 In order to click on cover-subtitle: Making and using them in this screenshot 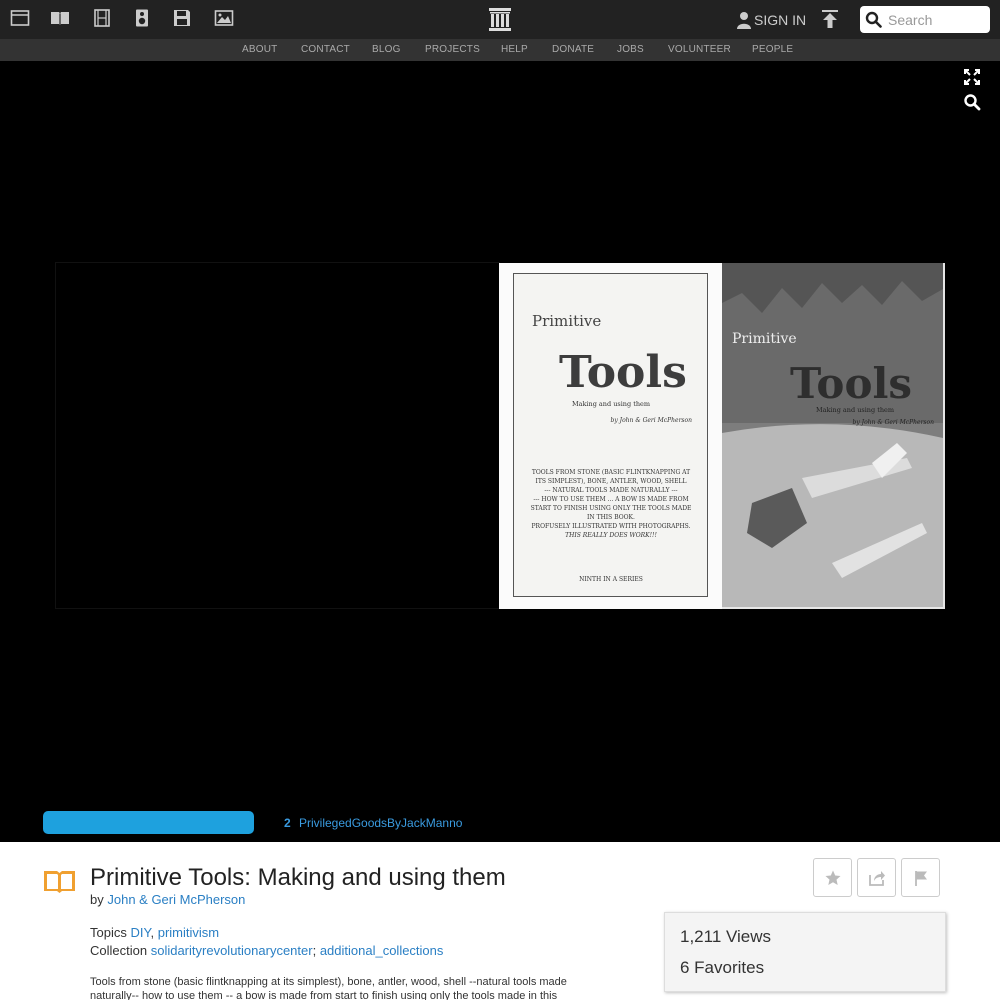, I will do `click(855, 410)`.